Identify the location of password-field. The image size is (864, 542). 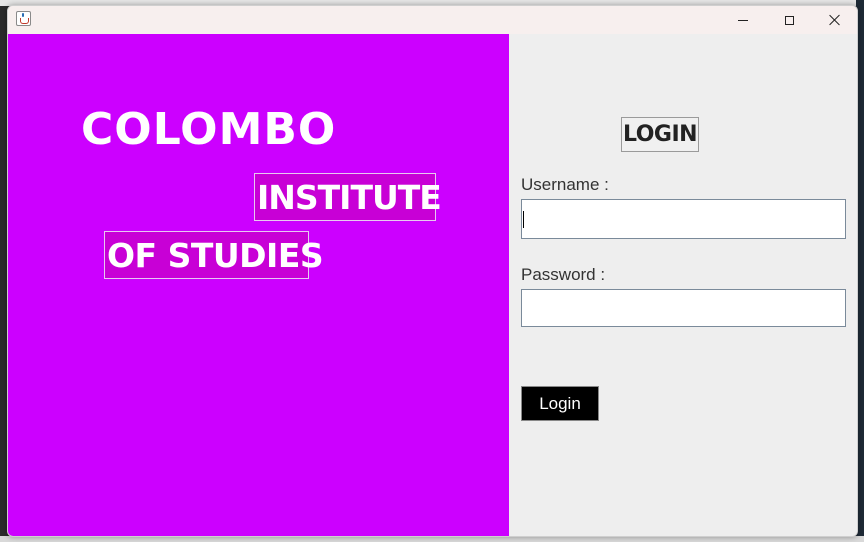
(683, 308).